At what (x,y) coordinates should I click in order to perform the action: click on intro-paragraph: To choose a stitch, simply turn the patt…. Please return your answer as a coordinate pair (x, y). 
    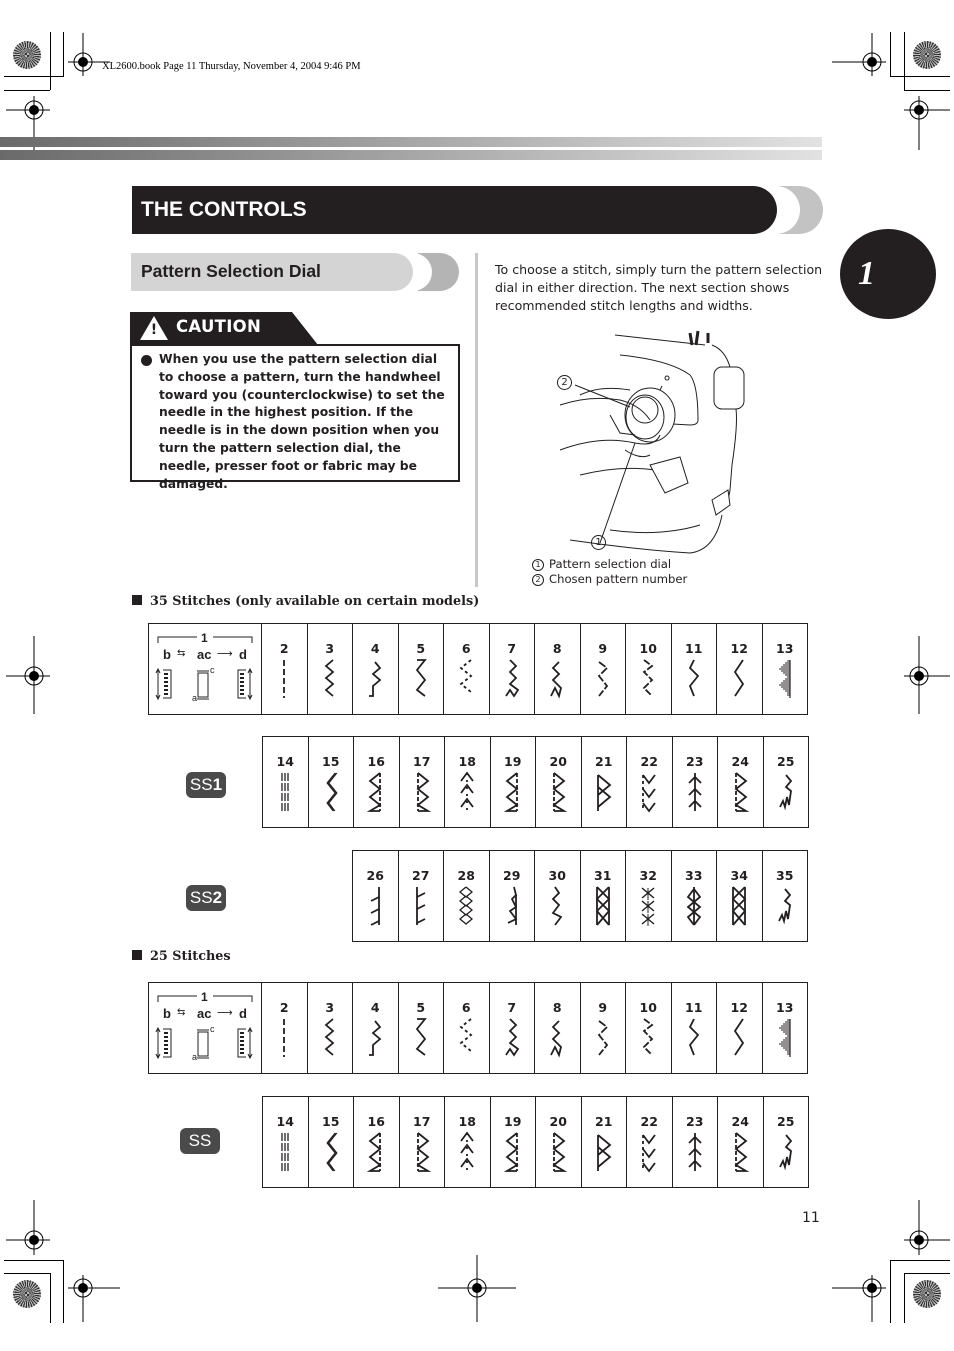
    Looking at the image, I should click on (659, 287).